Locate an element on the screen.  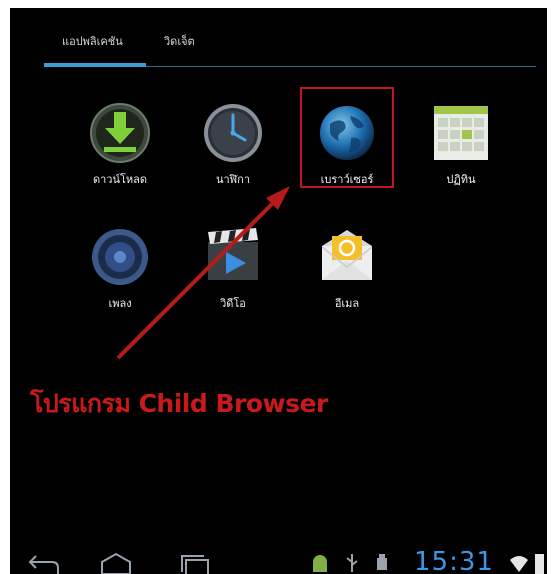
wifi-icon is located at coordinates (519, 564).